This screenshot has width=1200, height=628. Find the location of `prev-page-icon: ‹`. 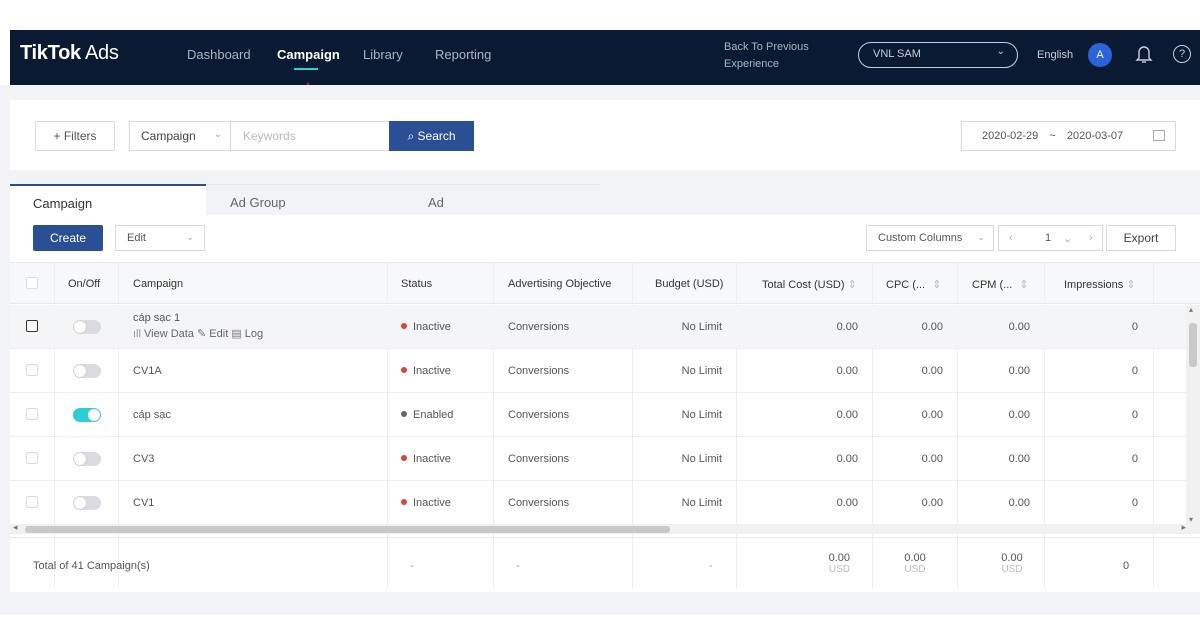

prev-page-icon: ‹ is located at coordinates (1011, 238).